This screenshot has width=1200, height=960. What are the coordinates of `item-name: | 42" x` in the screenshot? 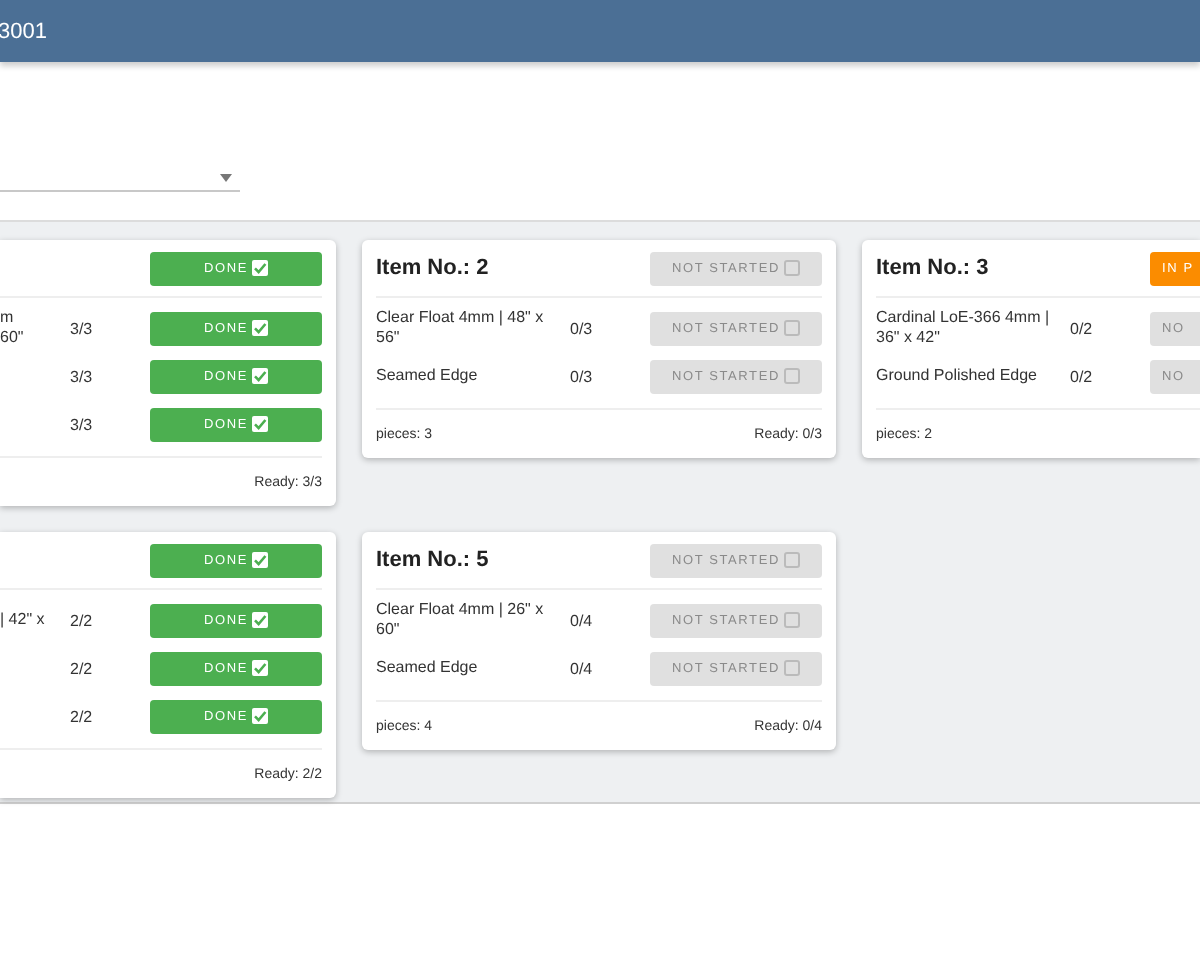 It's located at (23, 620).